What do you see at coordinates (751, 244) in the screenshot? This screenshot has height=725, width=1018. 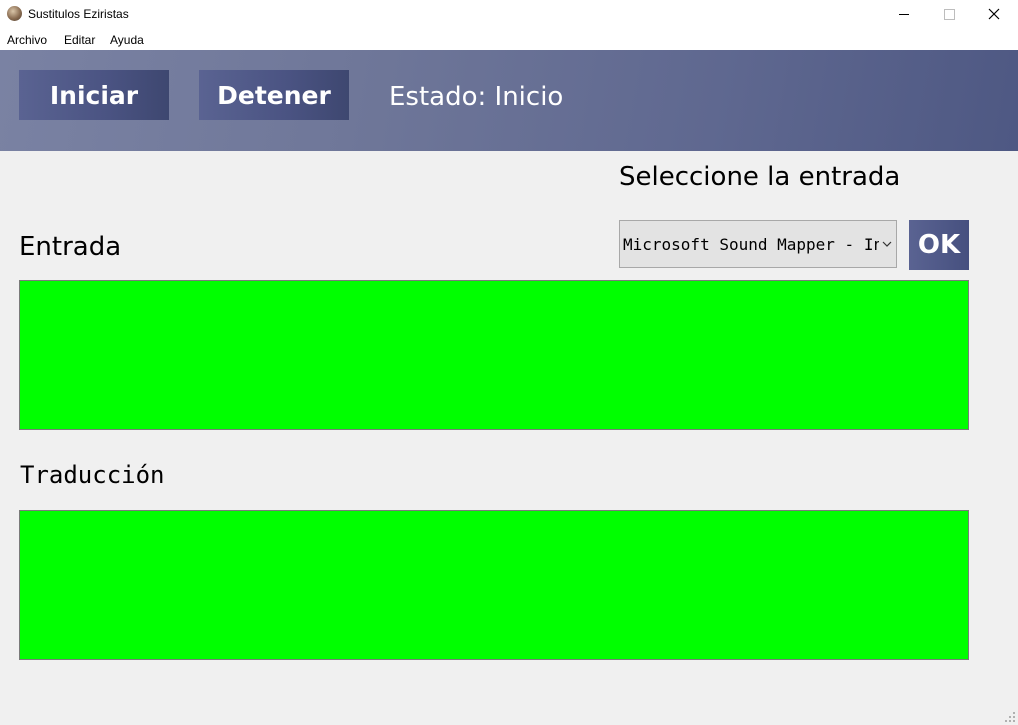 I see `input-device-value: Microsoft Sound Mapper - Input` at bounding box center [751, 244].